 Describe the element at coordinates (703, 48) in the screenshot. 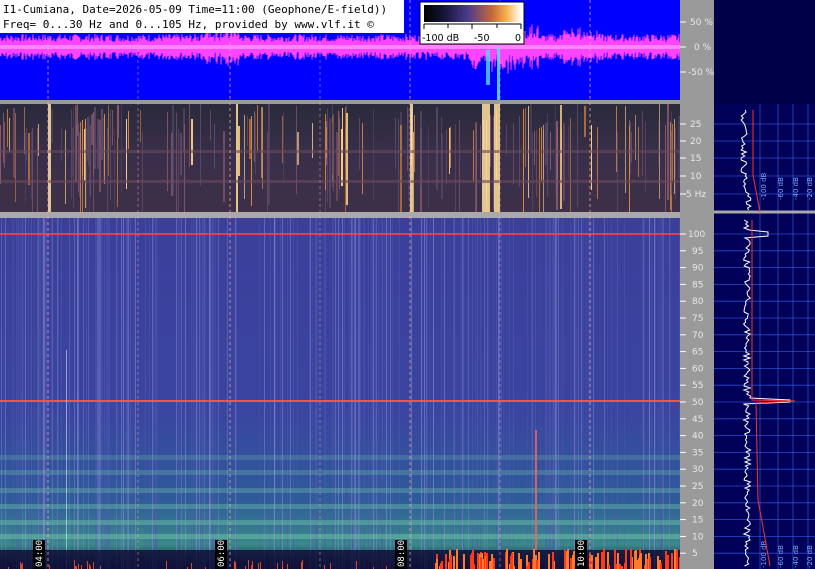

I see `svg-text: 0 %` at that location.